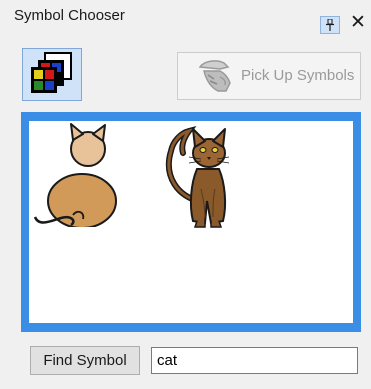  Describe the element at coordinates (298, 75) in the screenshot. I see `pick-up-symbols-label: Pick Up Symbols` at that location.